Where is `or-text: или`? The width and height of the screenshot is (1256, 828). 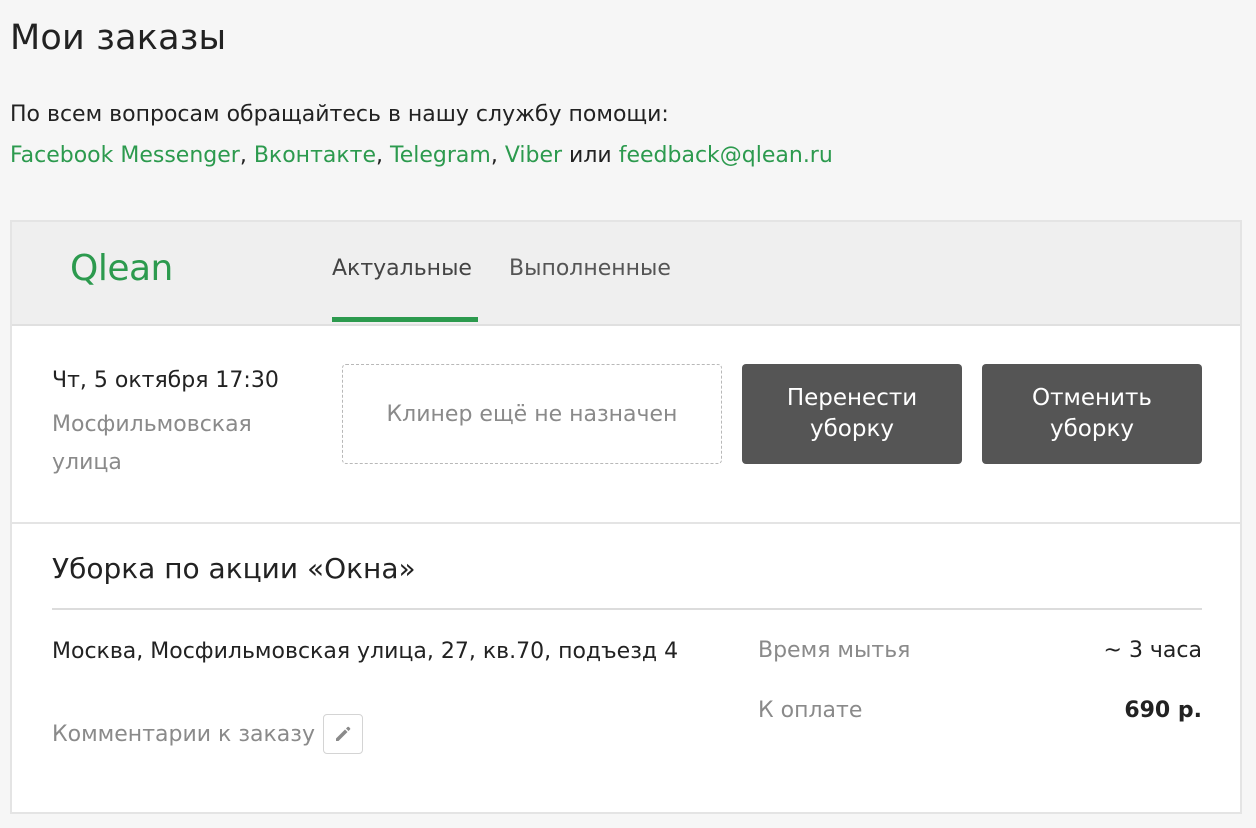
or-text: или is located at coordinates (590, 155).